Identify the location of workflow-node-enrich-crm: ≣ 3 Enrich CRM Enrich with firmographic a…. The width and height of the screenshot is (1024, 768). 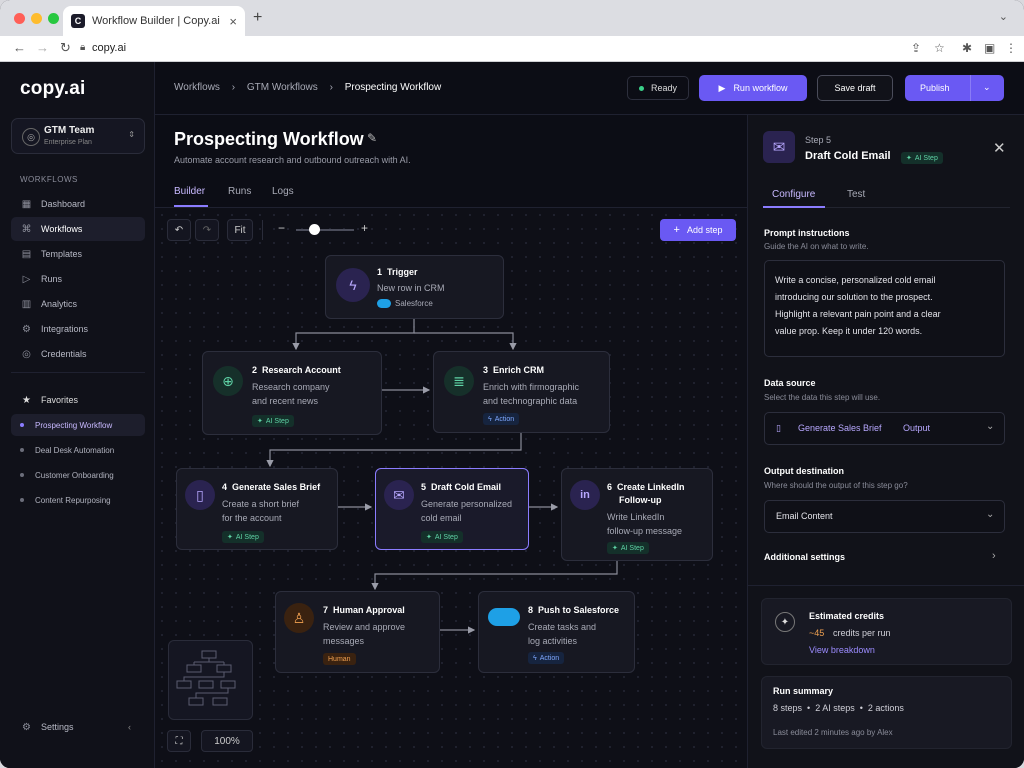
(521, 392).